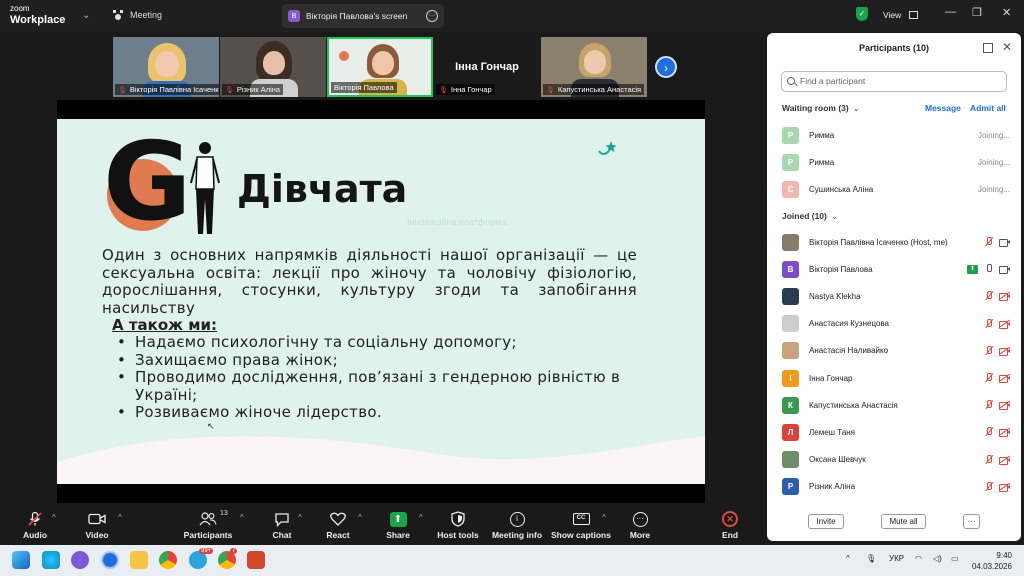  Describe the element at coordinates (849, 351) in the screenshot. I see `participant-name: Анастасія Наливайко` at that location.